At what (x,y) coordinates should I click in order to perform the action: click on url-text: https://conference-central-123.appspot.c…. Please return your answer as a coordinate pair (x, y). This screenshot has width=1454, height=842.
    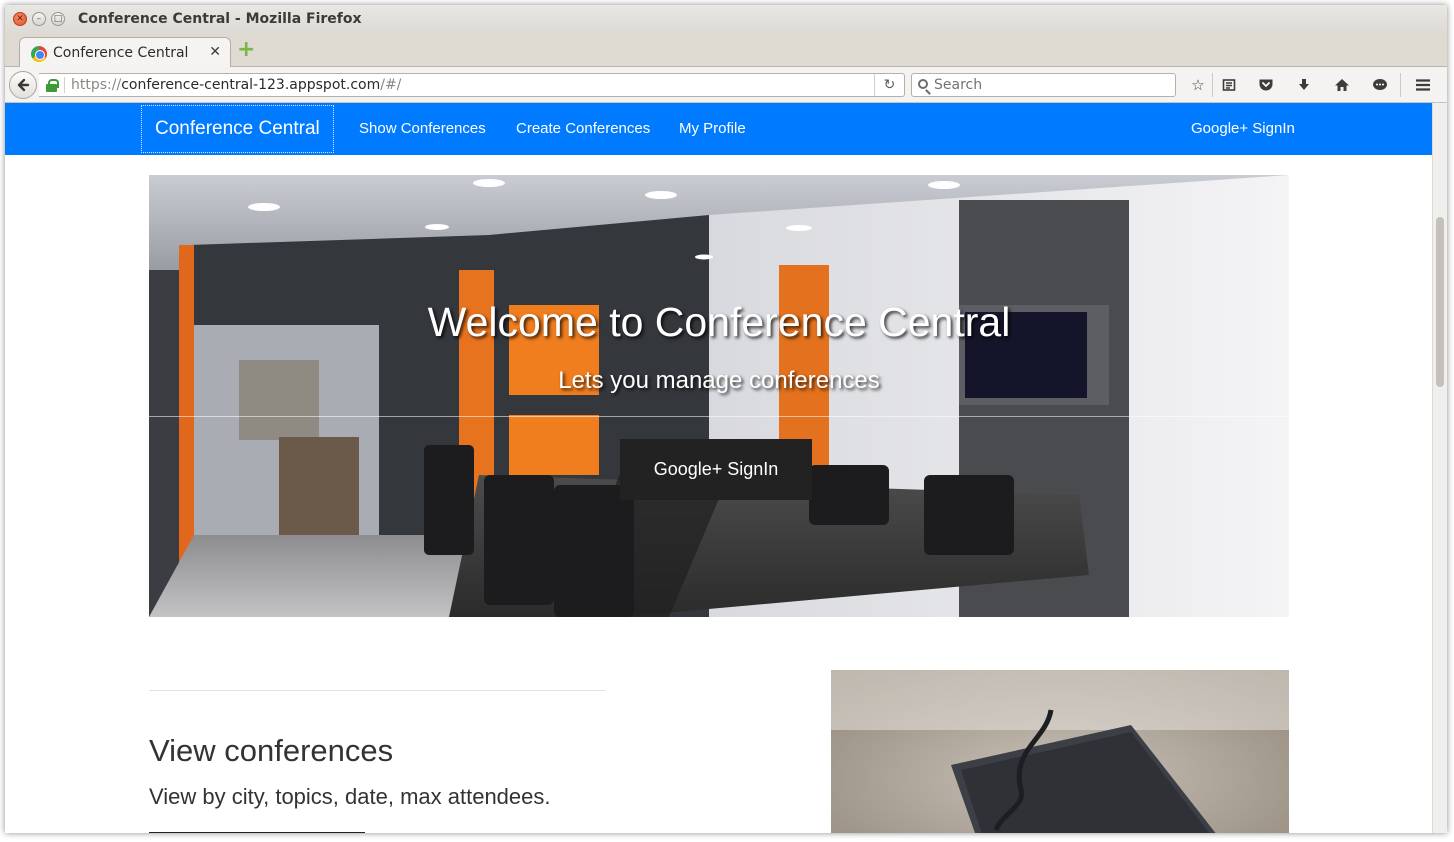
    Looking at the image, I should click on (236, 85).